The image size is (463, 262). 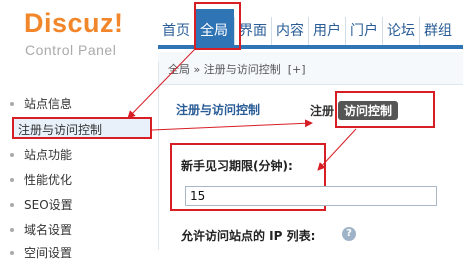 I want to click on sidebar-item-performance: 性能优化, so click(x=41, y=180).